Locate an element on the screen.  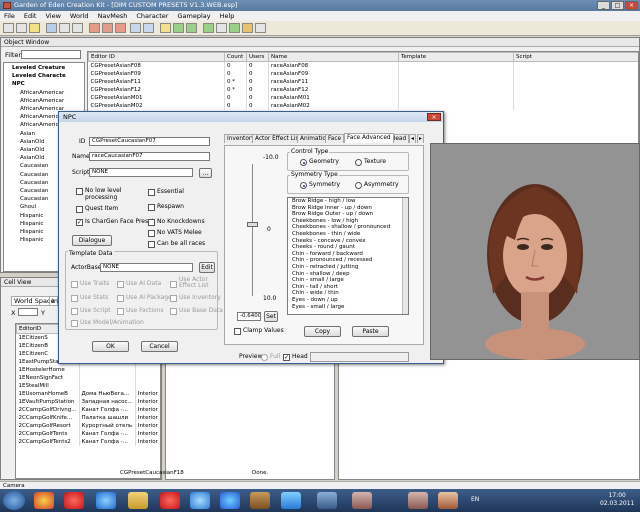
asymmetry-radio is located at coordinates (358, 185).